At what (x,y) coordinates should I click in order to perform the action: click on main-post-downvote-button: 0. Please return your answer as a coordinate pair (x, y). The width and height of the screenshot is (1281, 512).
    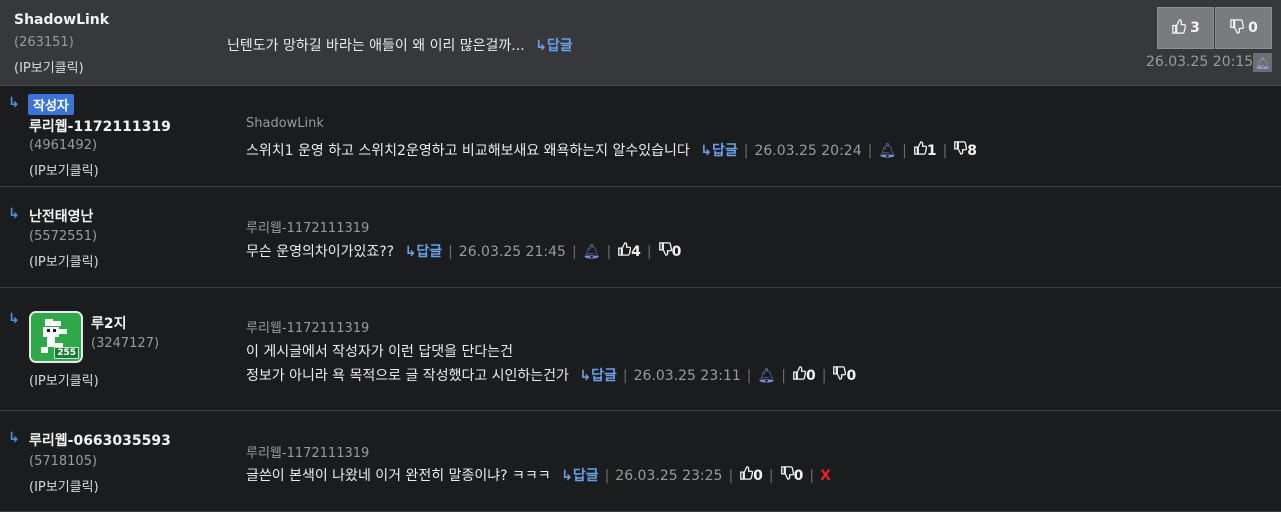
    Looking at the image, I should click on (1243, 28).